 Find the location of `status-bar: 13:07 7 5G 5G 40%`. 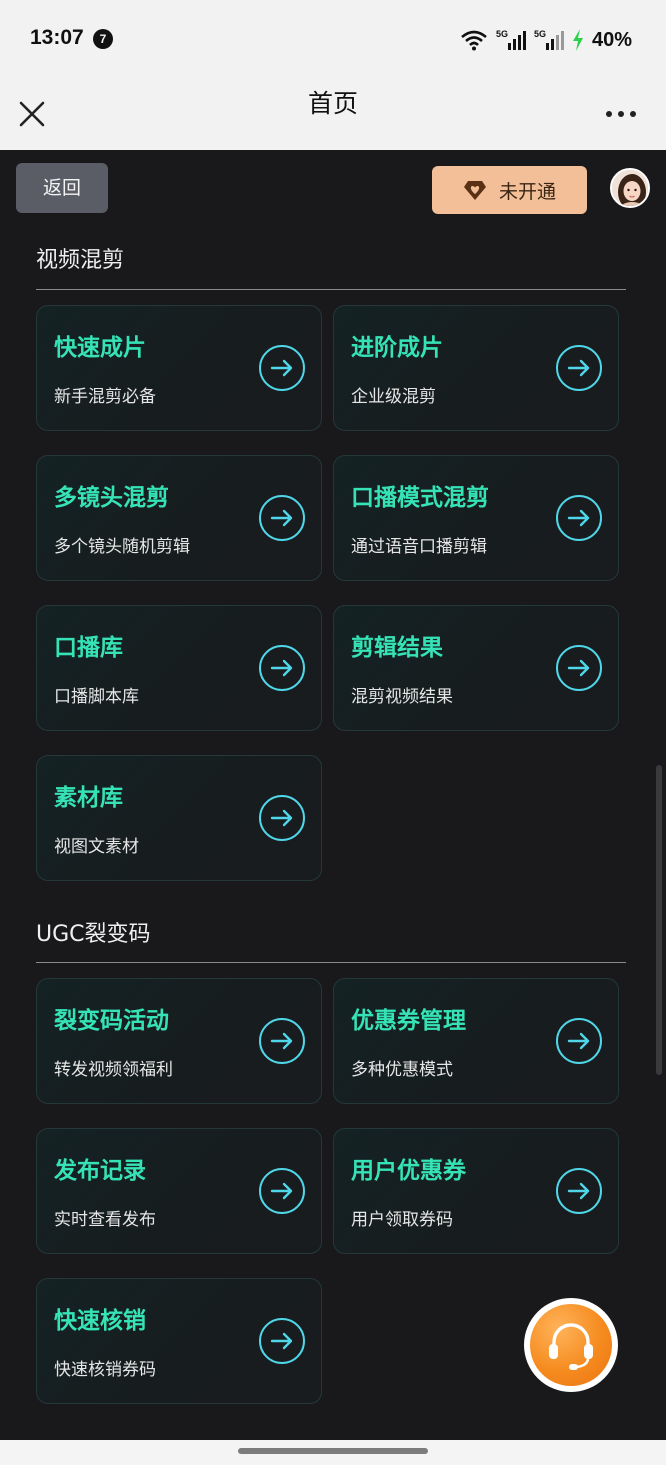

status-bar: 13:07 7 5G 5G 40% is located at coordinates (333, 40).